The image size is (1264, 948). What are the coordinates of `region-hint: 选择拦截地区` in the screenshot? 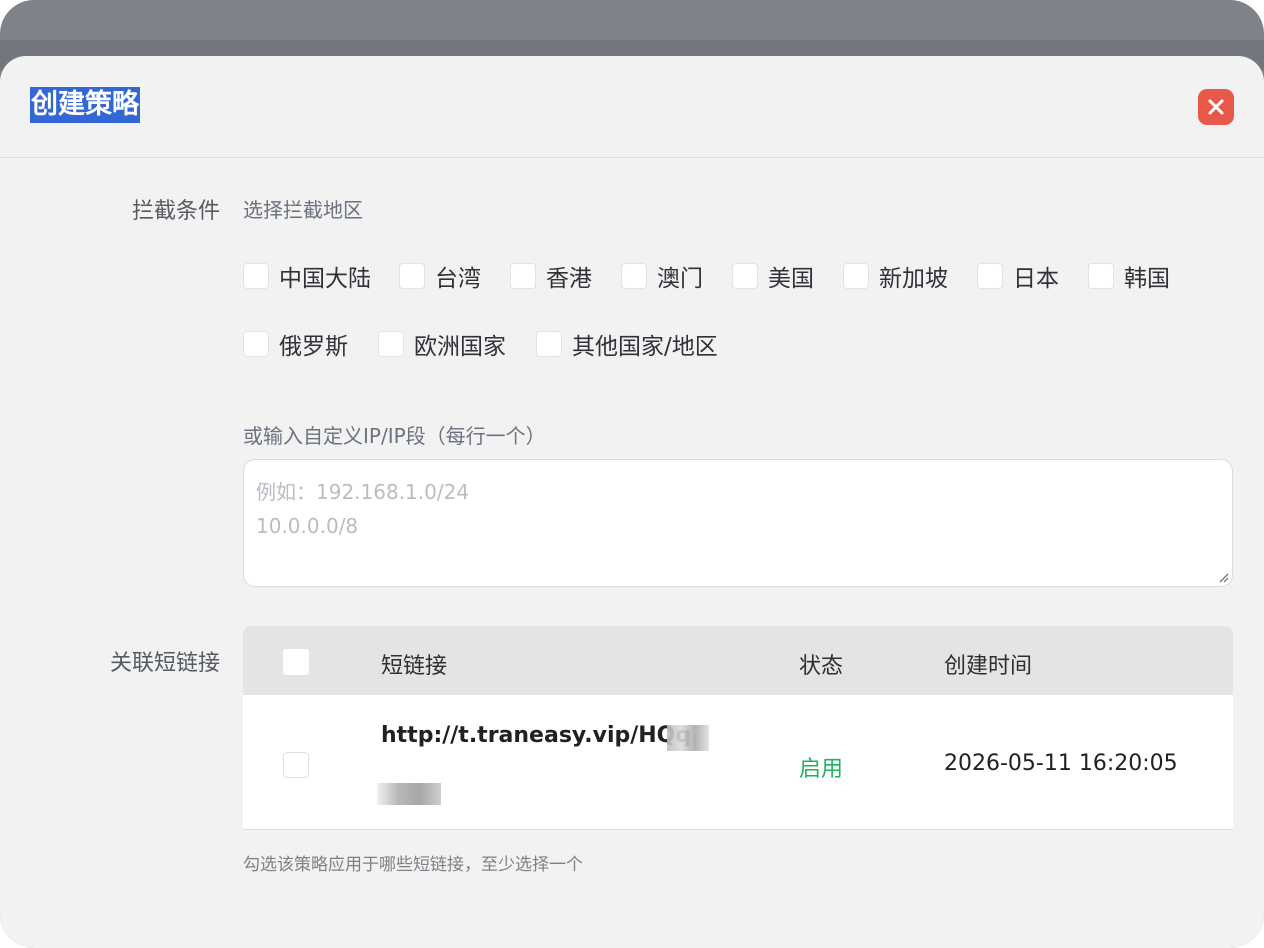 It's located at (303, 210).